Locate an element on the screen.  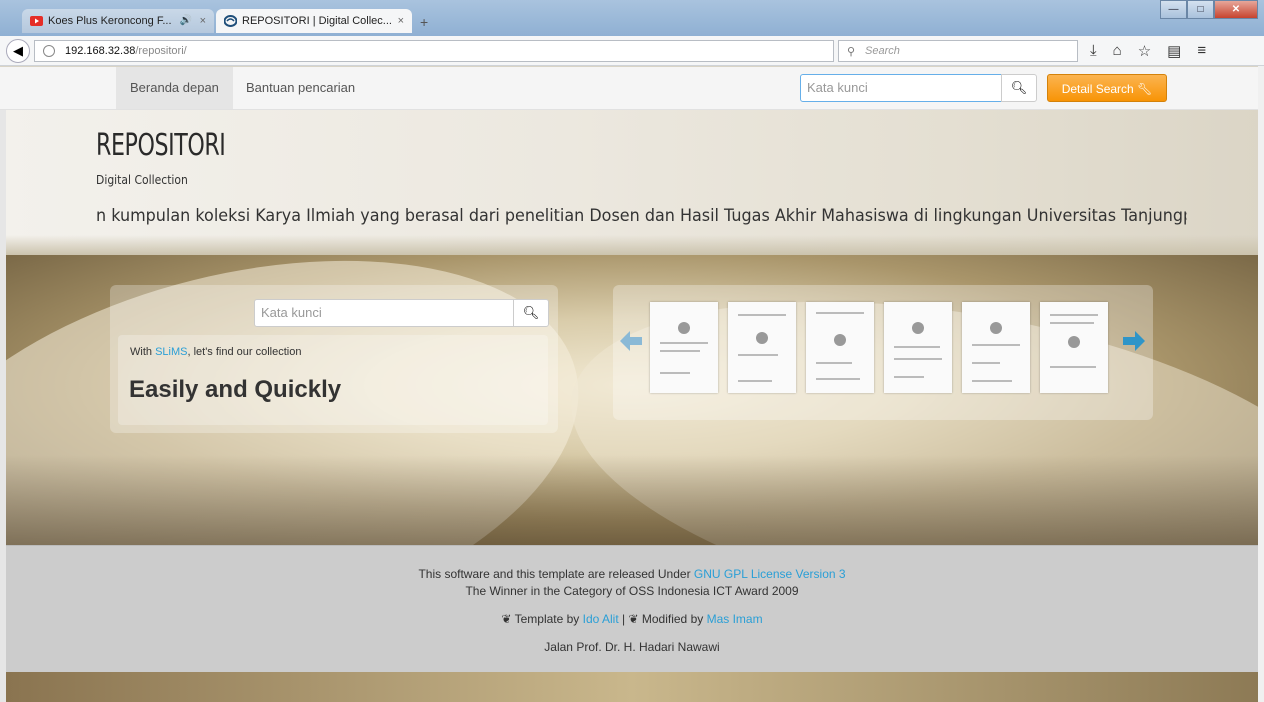
carousel-next-icon is located at coordinates (1134, 341).